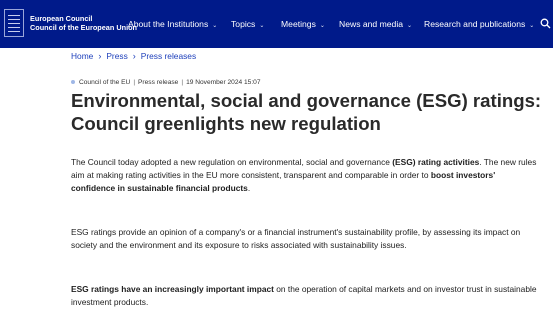 This screenshot has width=553, height=318. Describe the element at coordinates (73, 82) in the screenshot. I see `council-dot-icon` at that location.